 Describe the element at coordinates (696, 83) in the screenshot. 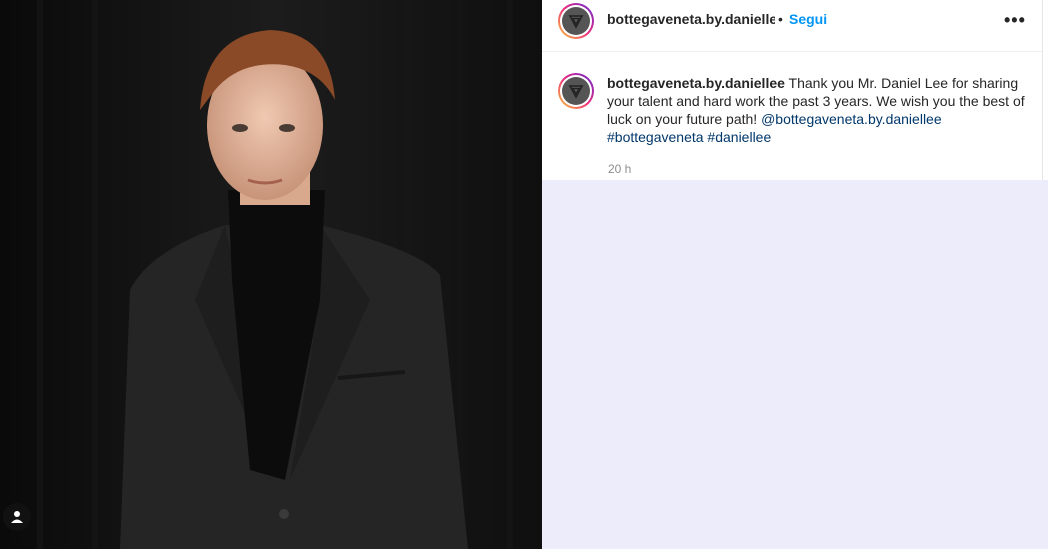

I see `caption-username: bottegaveneta.by.daniellee` at that location.